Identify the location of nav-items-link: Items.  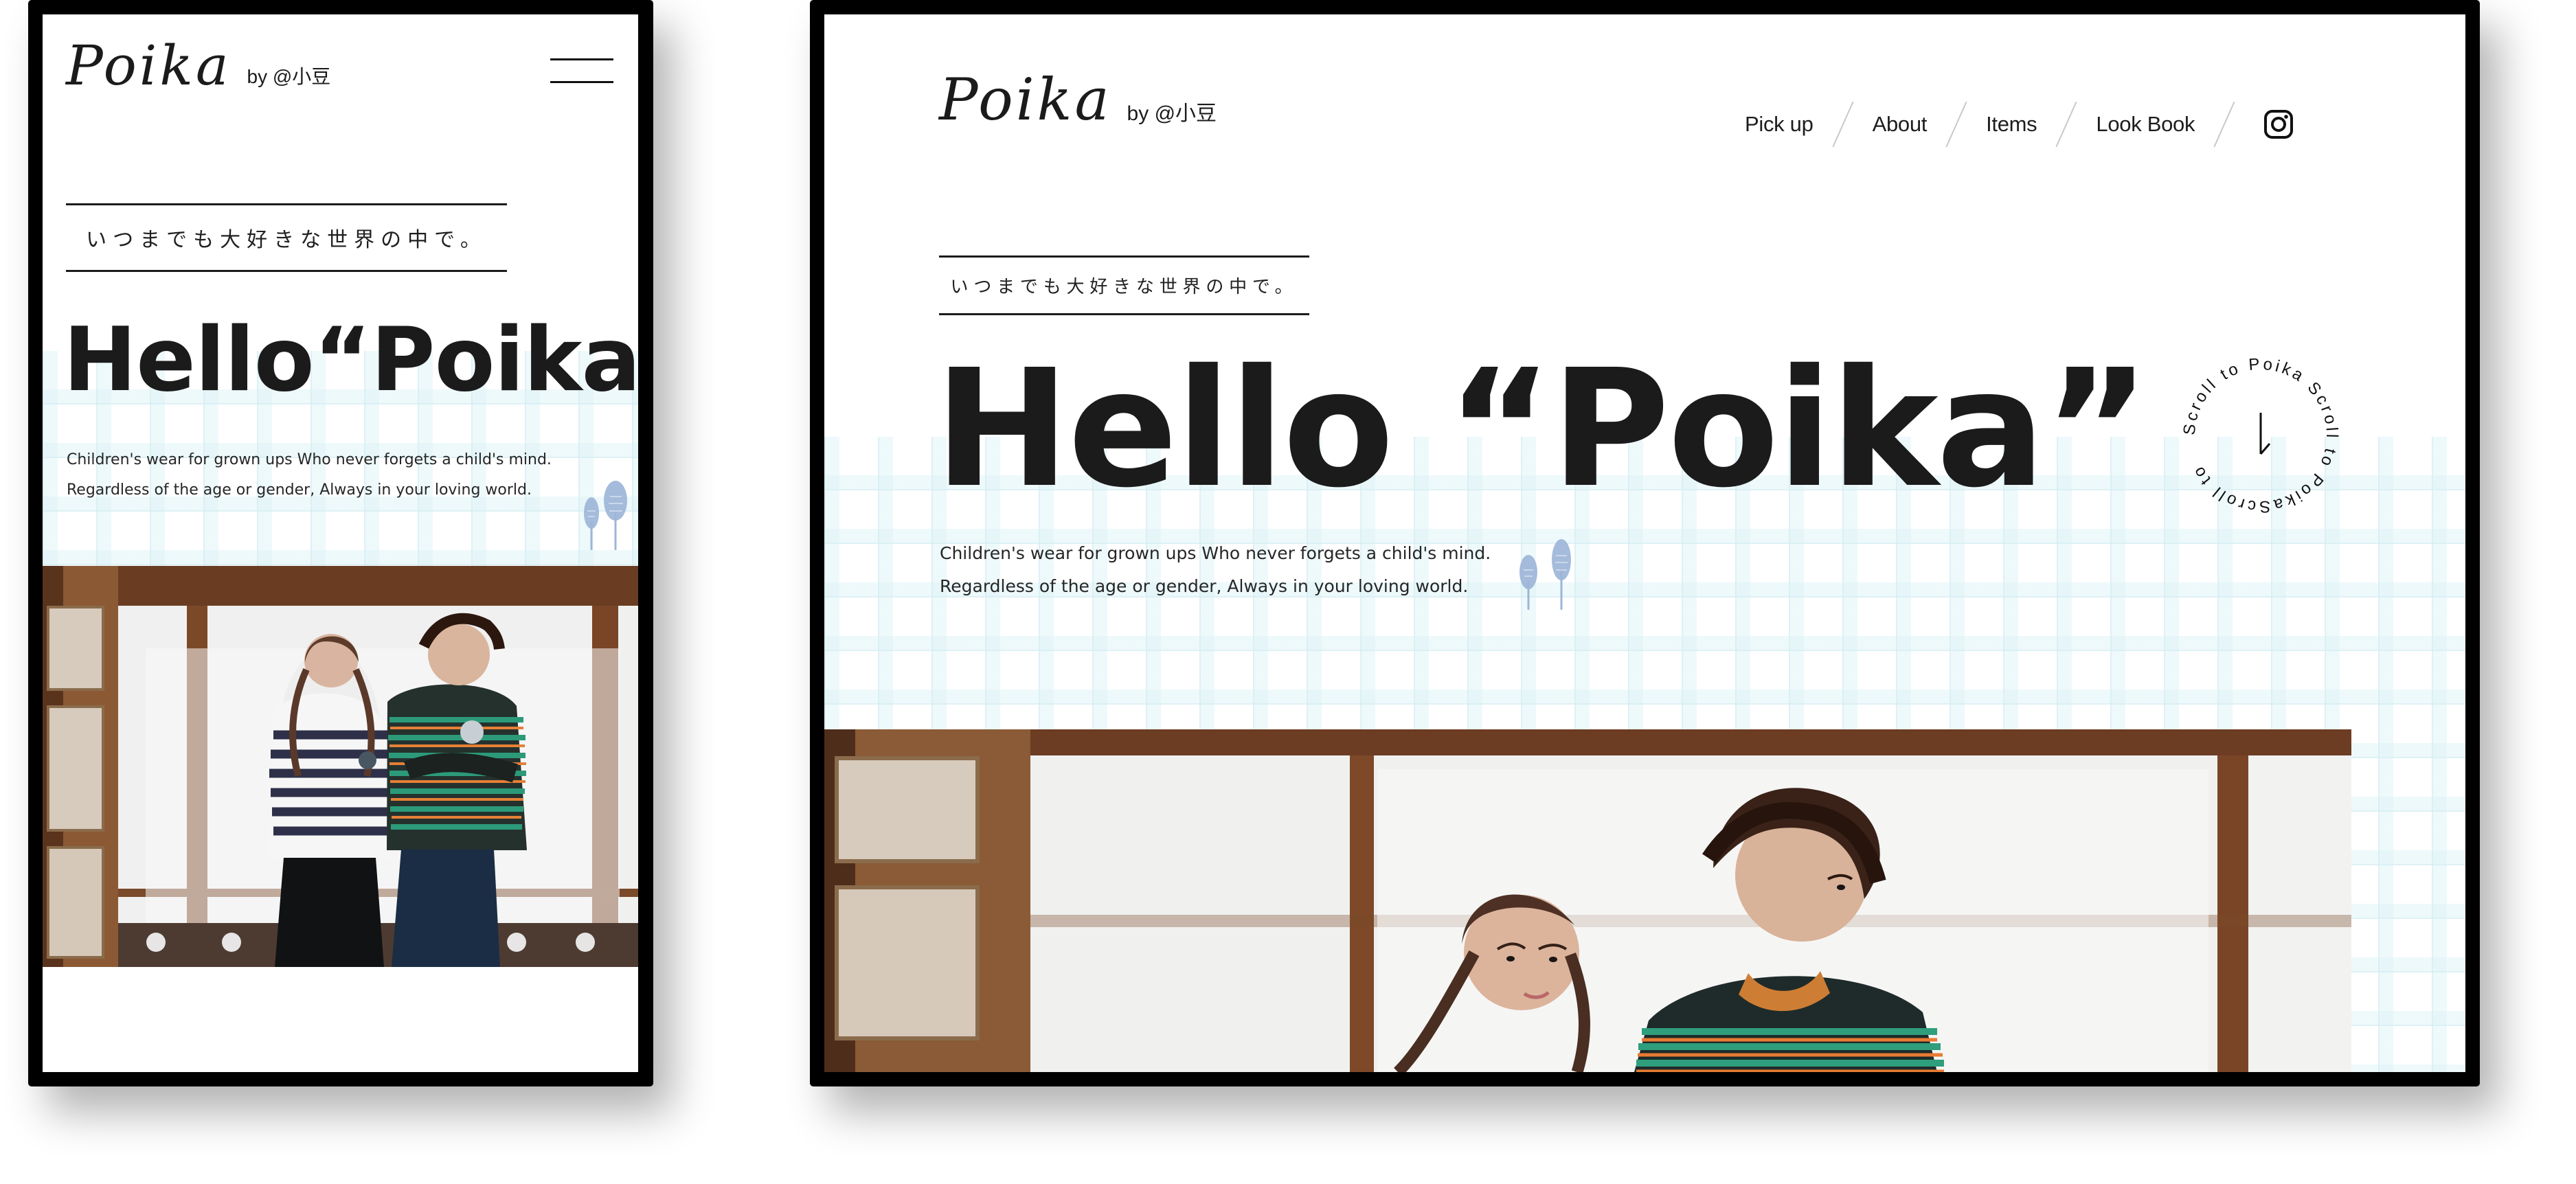
(2011, 124).